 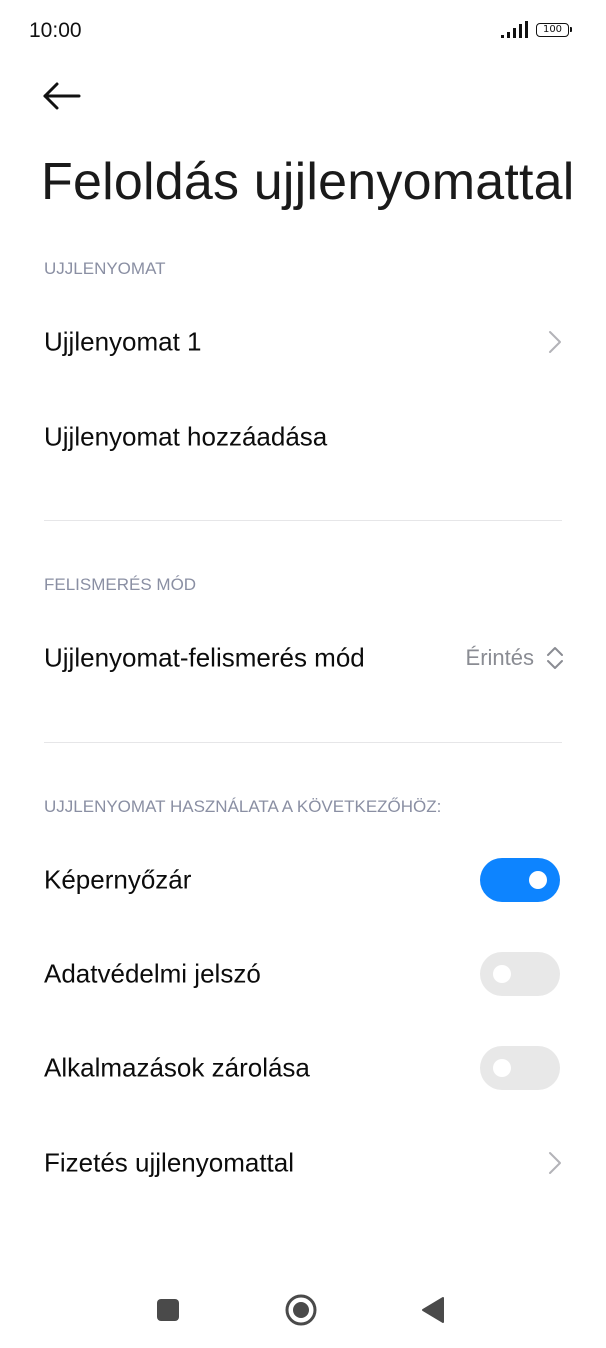 What do you see at coordinates (243, 806) in the screenshot?
I see `section-header-usage: UJJLENYOMAT HASZNÁLATA A KÖVETKEZŐHÖZ:` at bounding box center [243, 806].